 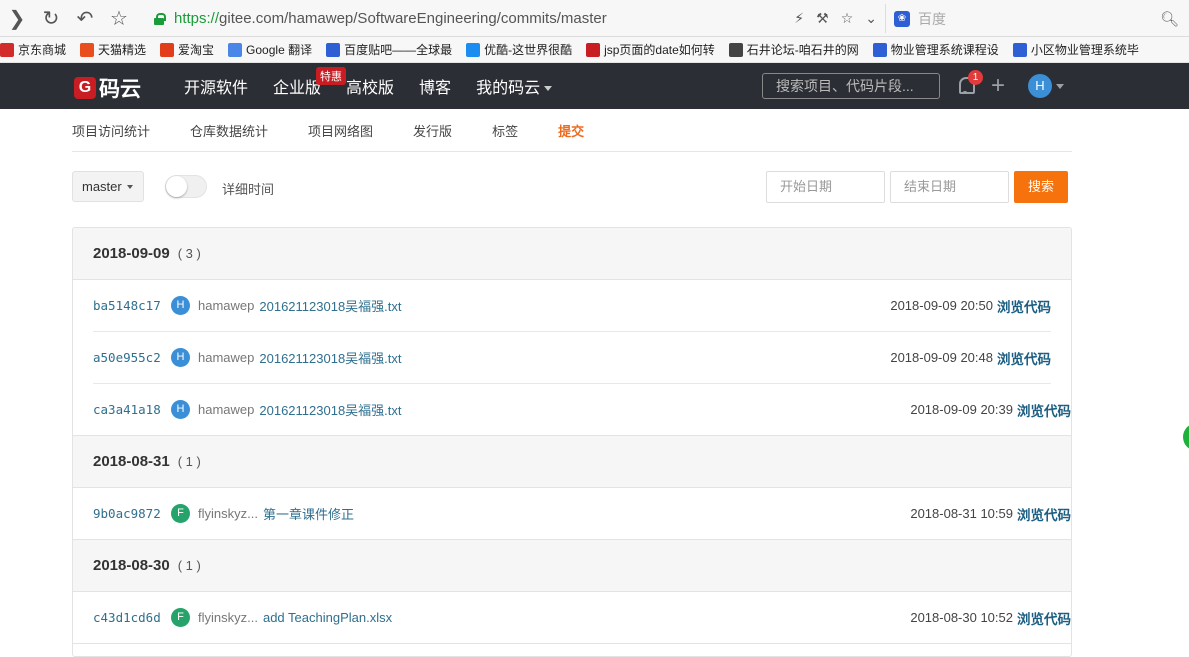 I want to click on nav-blog: 博客, so click(x=435, y=86).